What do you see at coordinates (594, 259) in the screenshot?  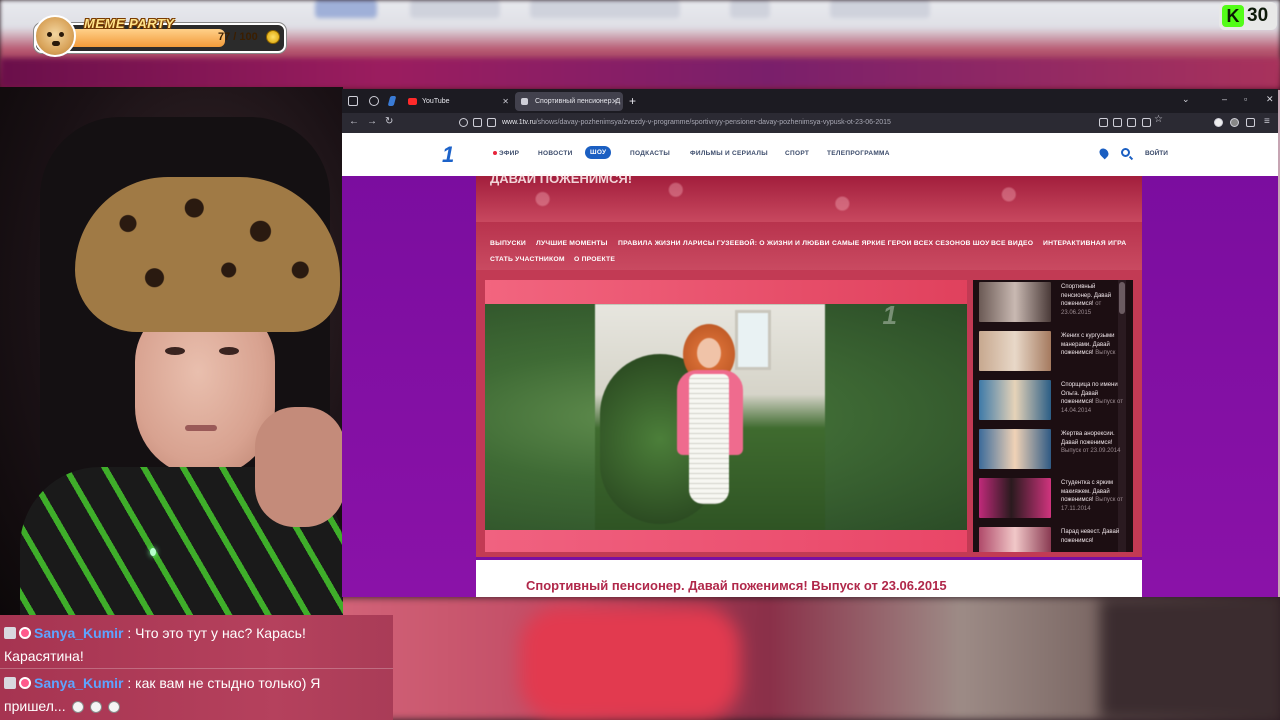 I see `subnav-item: О ПРОЕКТЕ` at bounding box center [594, 259].